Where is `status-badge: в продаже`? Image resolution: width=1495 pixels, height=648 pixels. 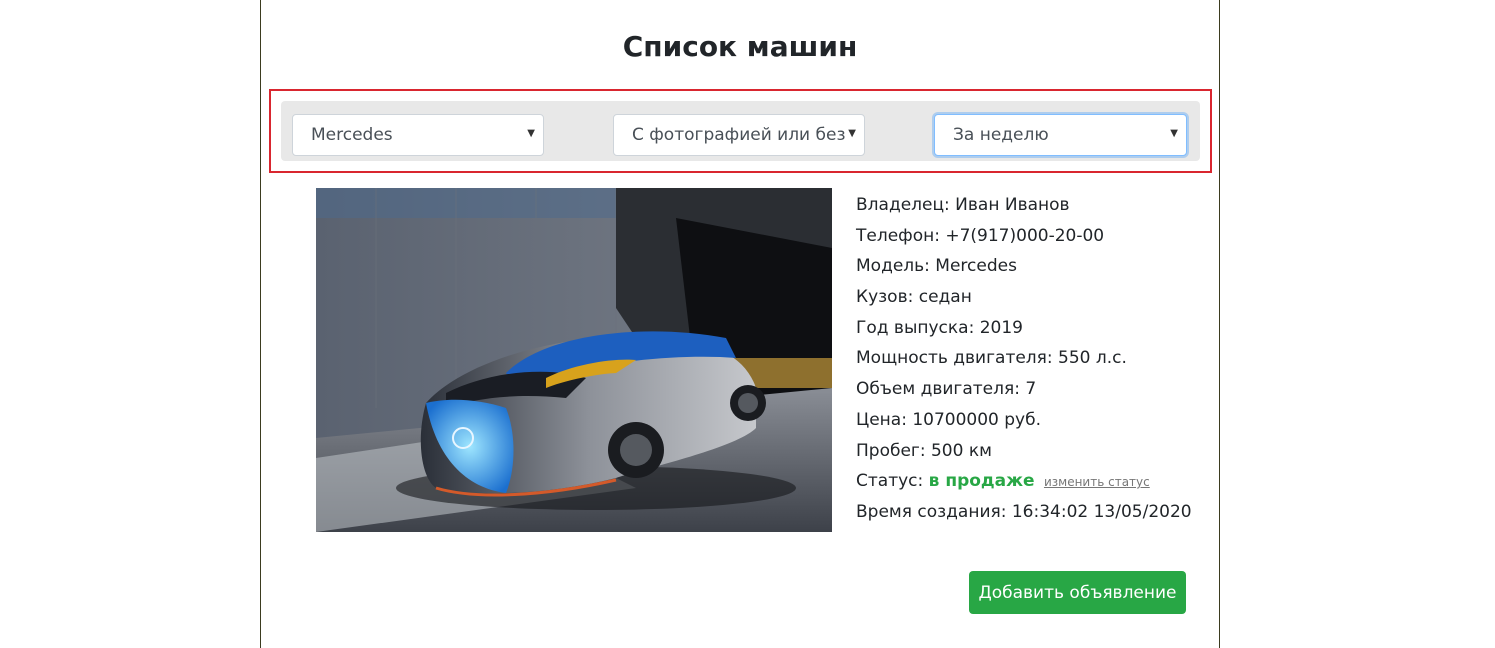 status-badge: в продаже is located at coordinates (981, 481).